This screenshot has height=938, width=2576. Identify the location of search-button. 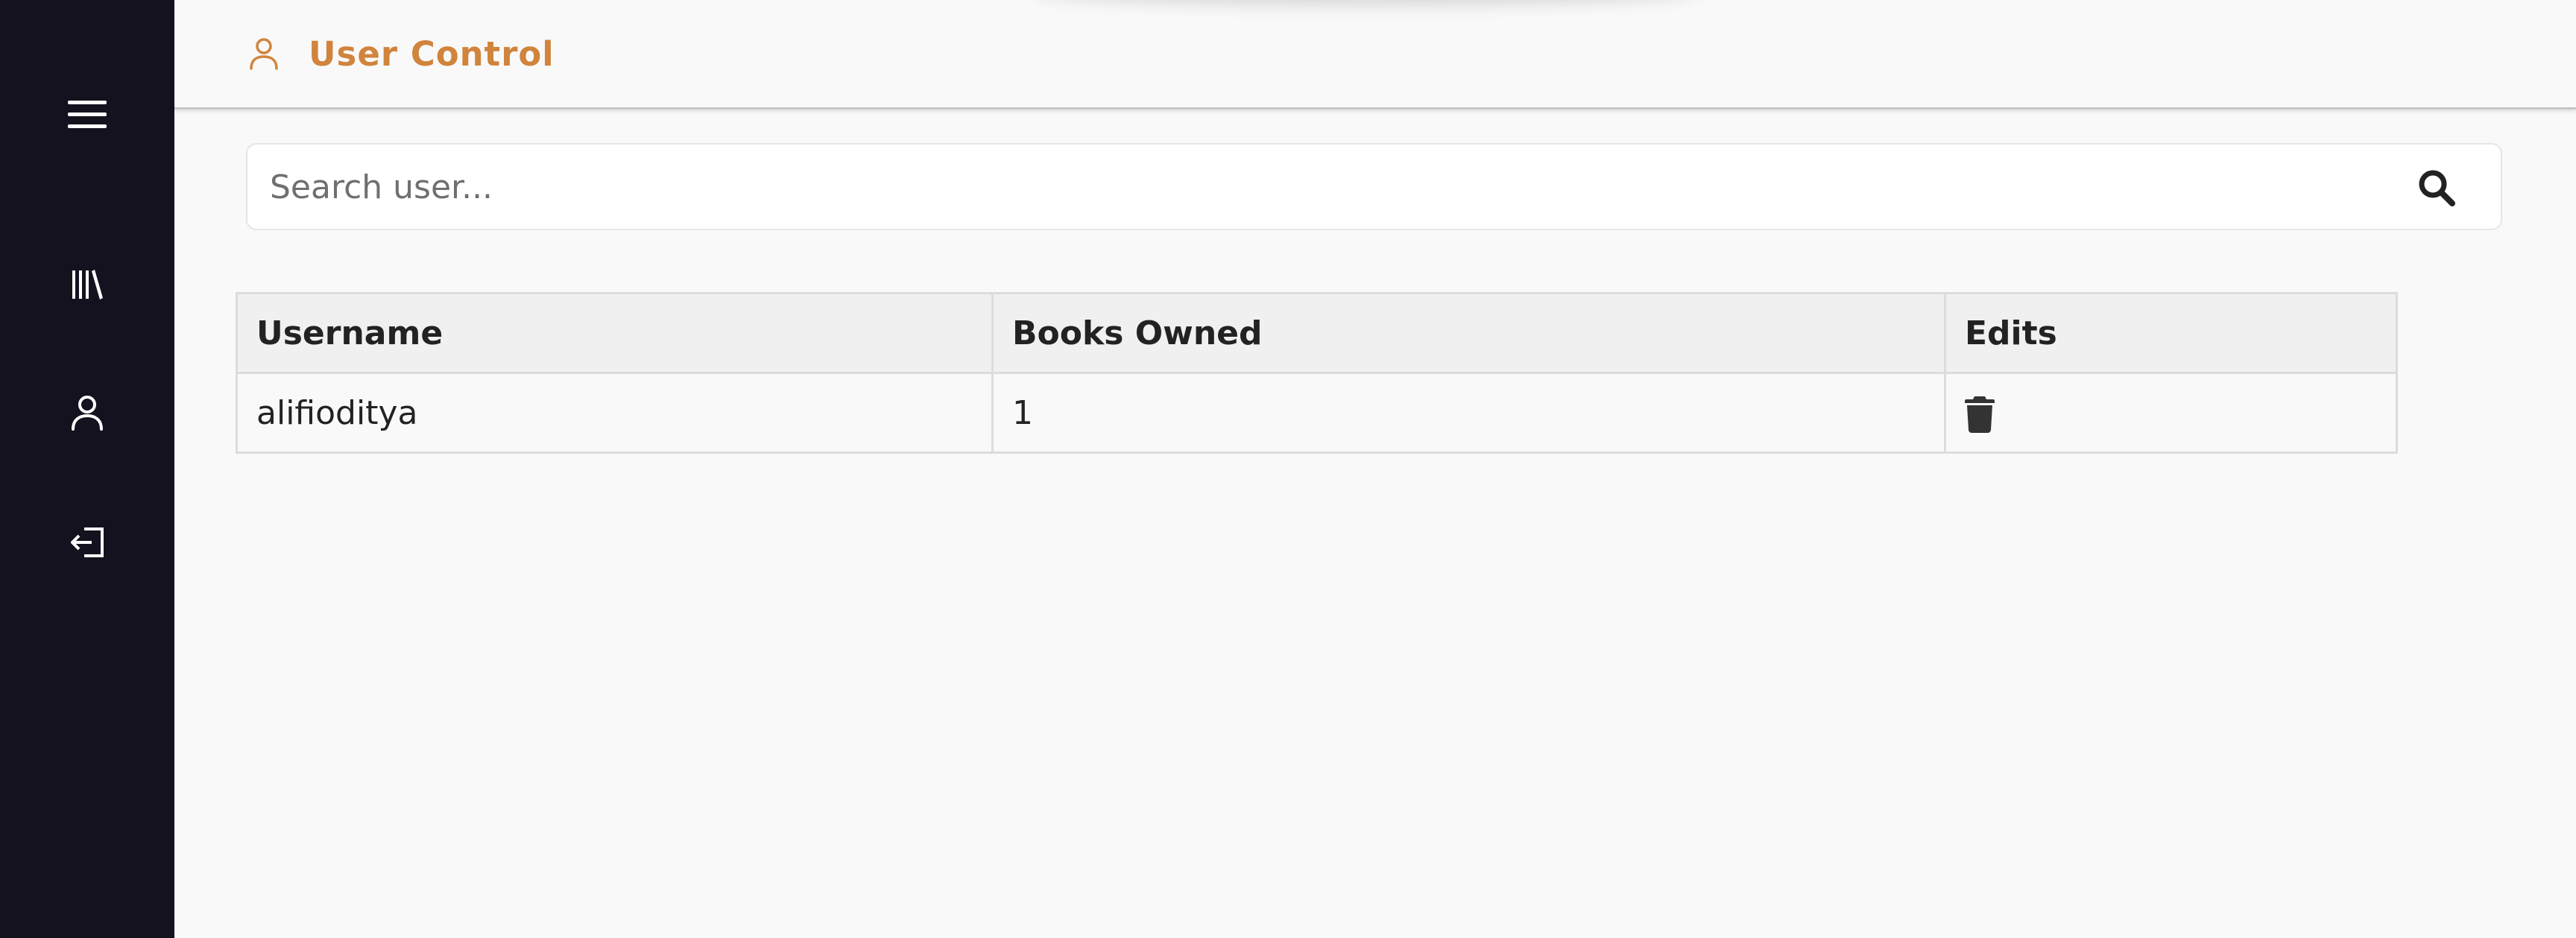
(2436, 188).